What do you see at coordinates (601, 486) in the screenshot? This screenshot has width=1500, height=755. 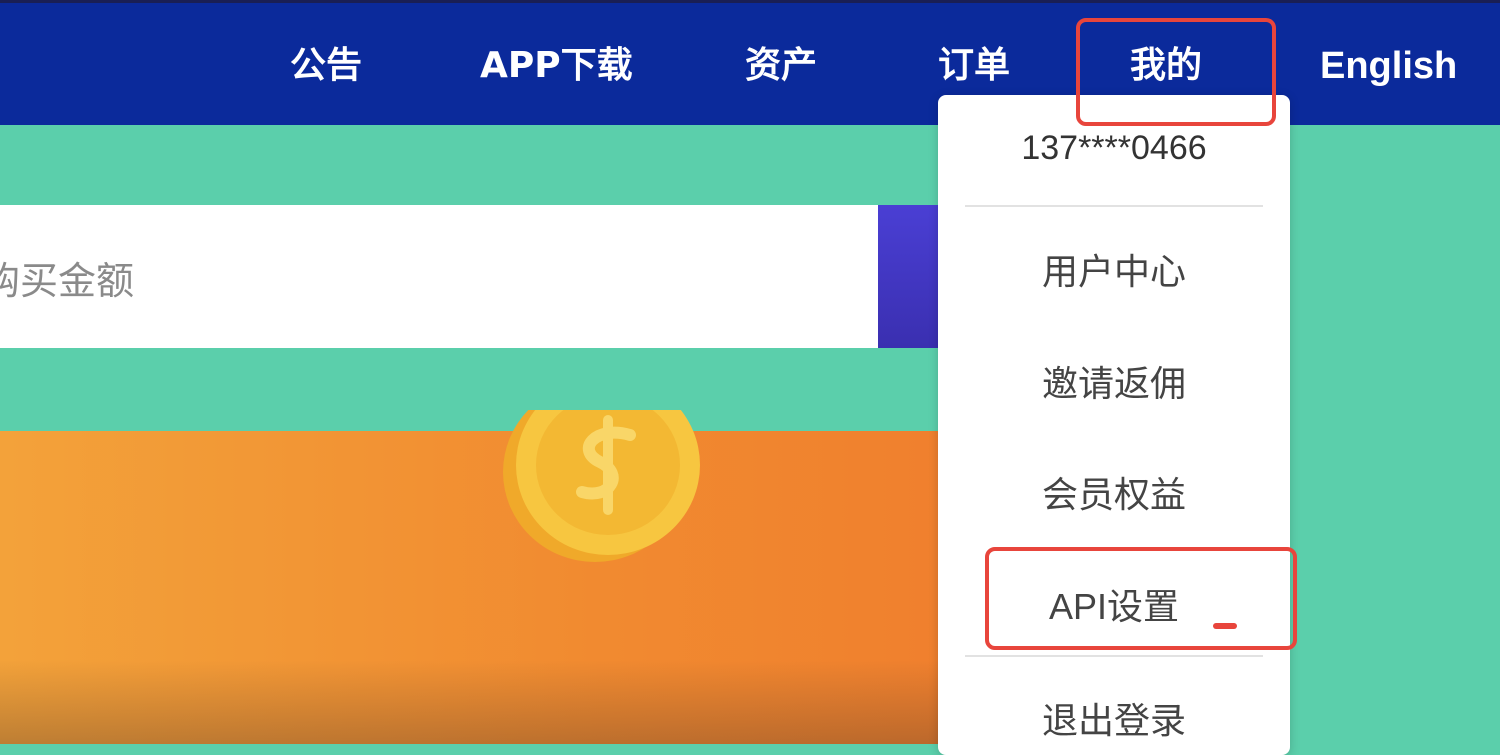 I see `coin-icon` at bounding box center [601, 486].